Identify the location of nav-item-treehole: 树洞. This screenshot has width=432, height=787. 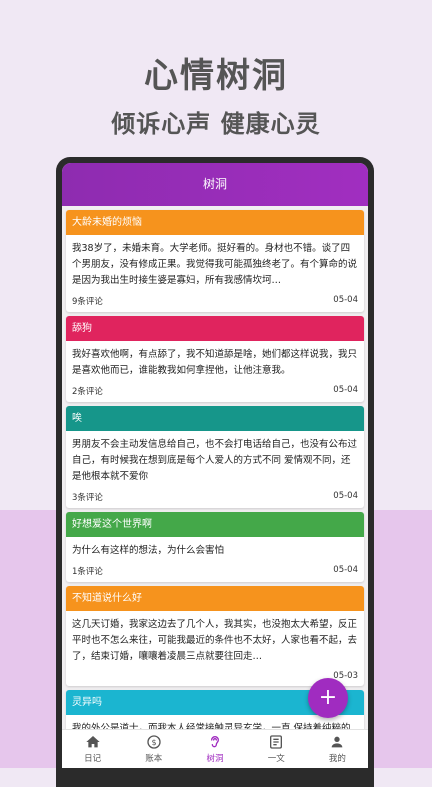
(214, 749).